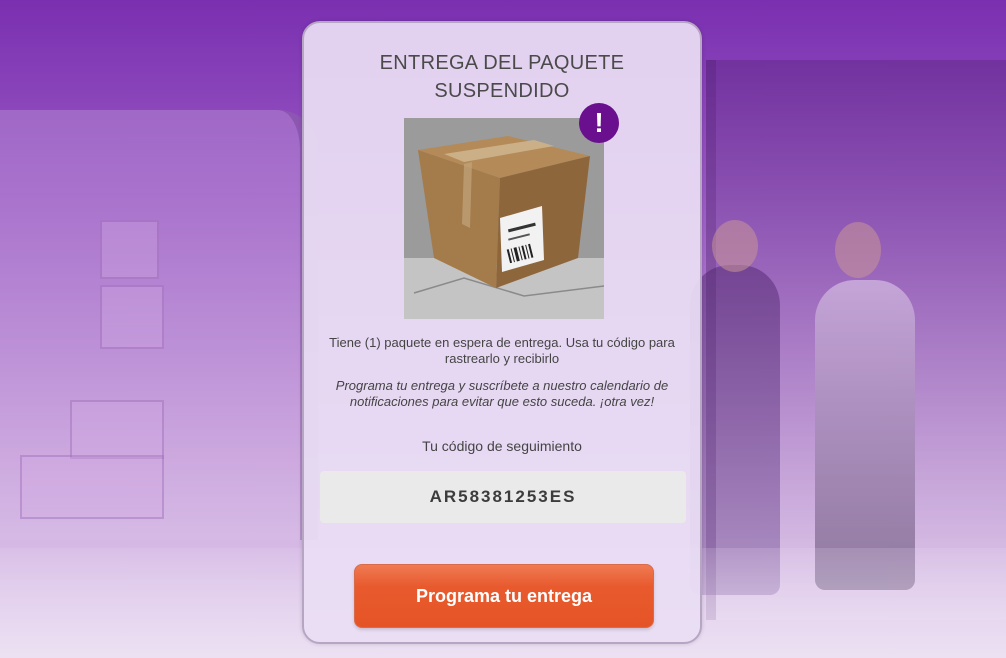  I want to click on background-courier-head, so click(735, 246).